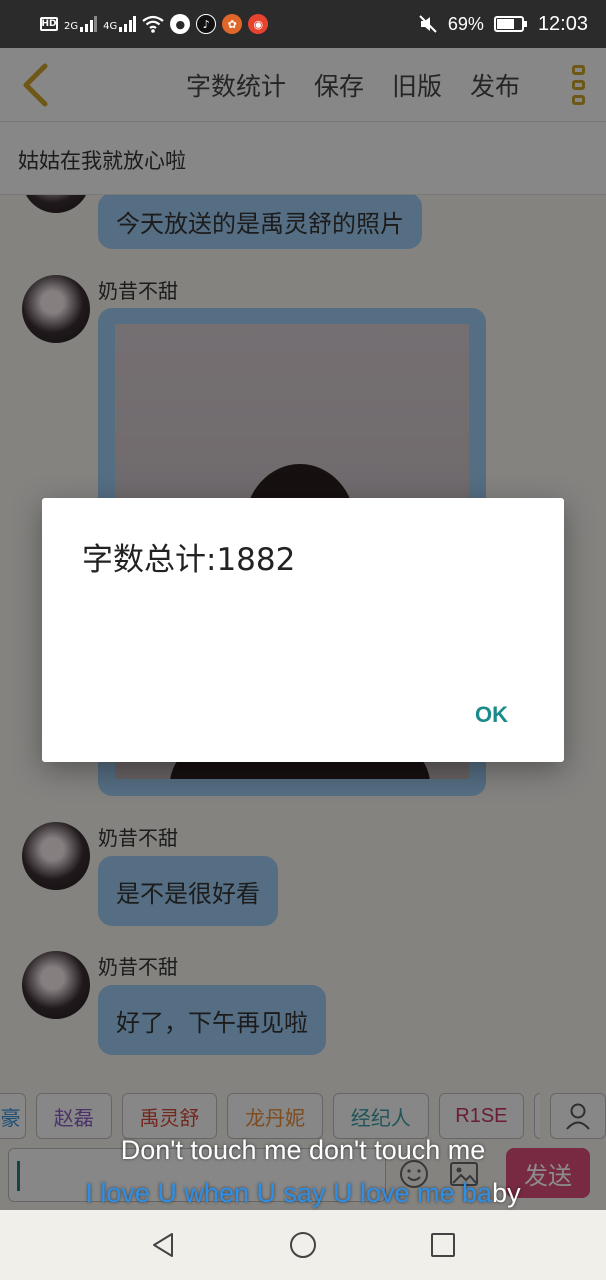  What do you see at coordinates (153, 24) in the screenshot?
I see `wifi-icon` at bounding box center [153, 24].